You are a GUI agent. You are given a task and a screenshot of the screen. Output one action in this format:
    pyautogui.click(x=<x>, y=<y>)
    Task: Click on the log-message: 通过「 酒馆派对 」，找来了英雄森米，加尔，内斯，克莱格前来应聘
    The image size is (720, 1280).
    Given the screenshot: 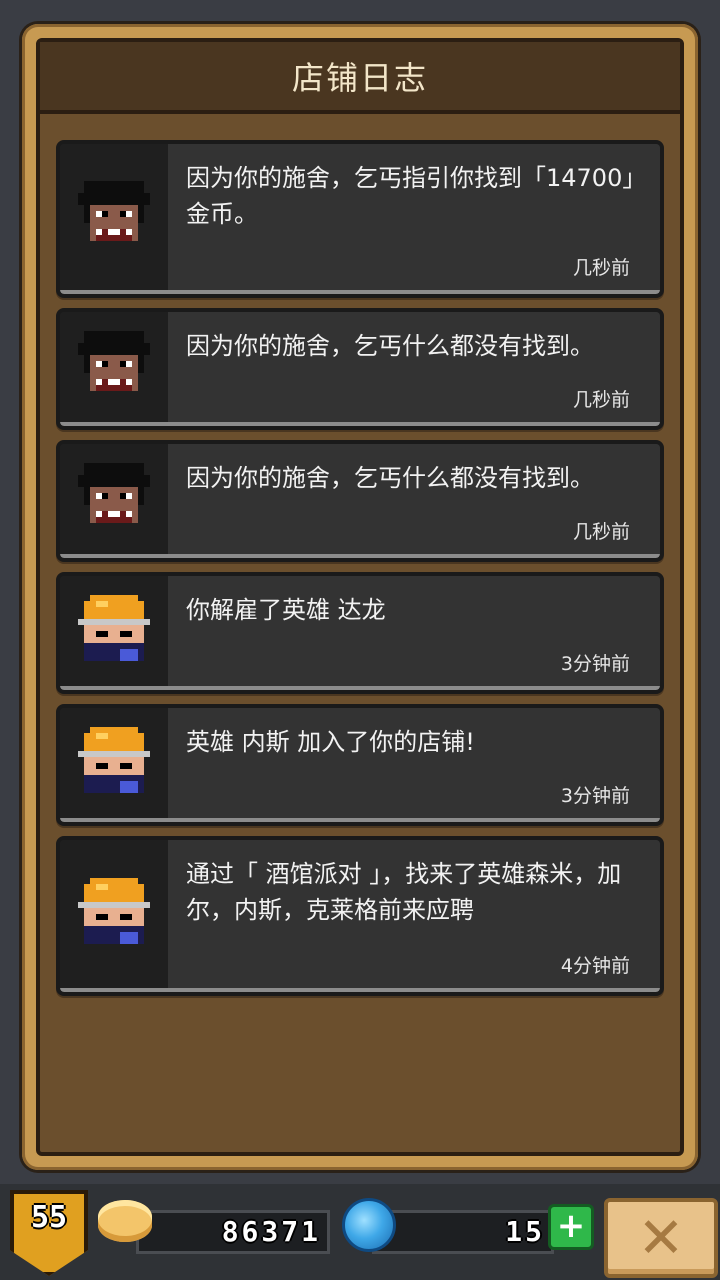 What is the action you would take?
    pyautogui.click(x=404, y=892)
    